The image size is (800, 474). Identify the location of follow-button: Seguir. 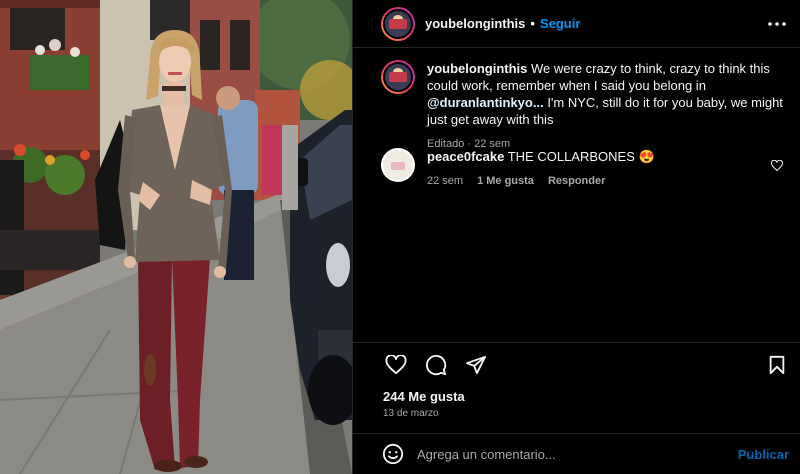
(560, 23).